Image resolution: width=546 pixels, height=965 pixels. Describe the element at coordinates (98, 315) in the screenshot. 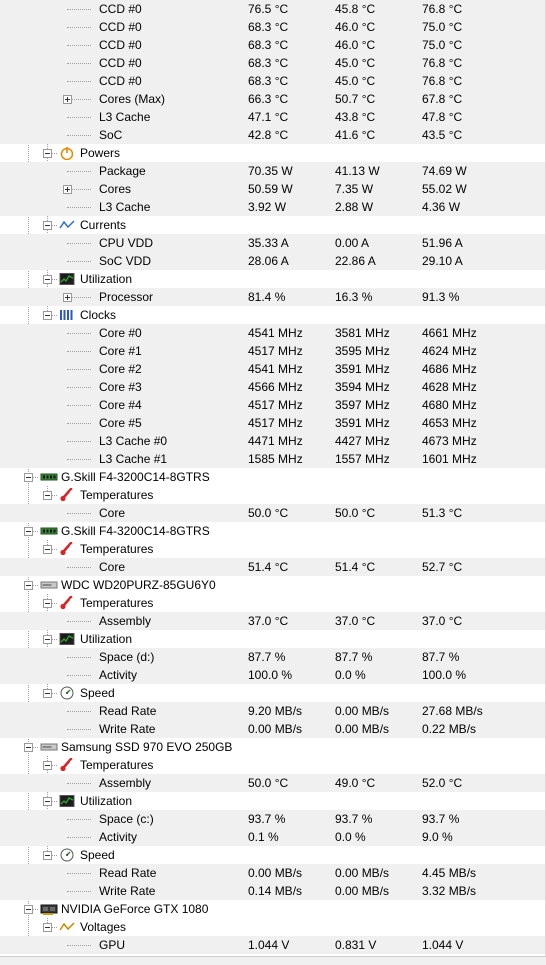

I see `row-label: Clocks` at that location.